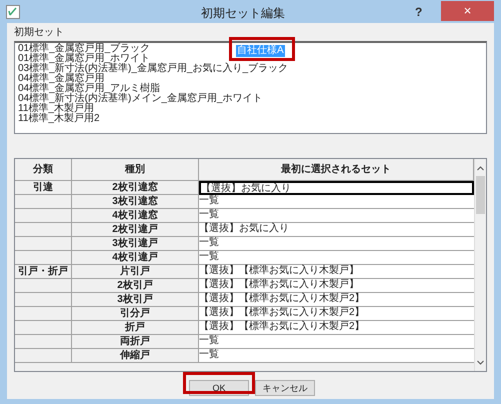 The image size is (501, 404). Describe the element at coordinates (480, 168) in the screenshot. I see `scroll-up-icon` at that location.